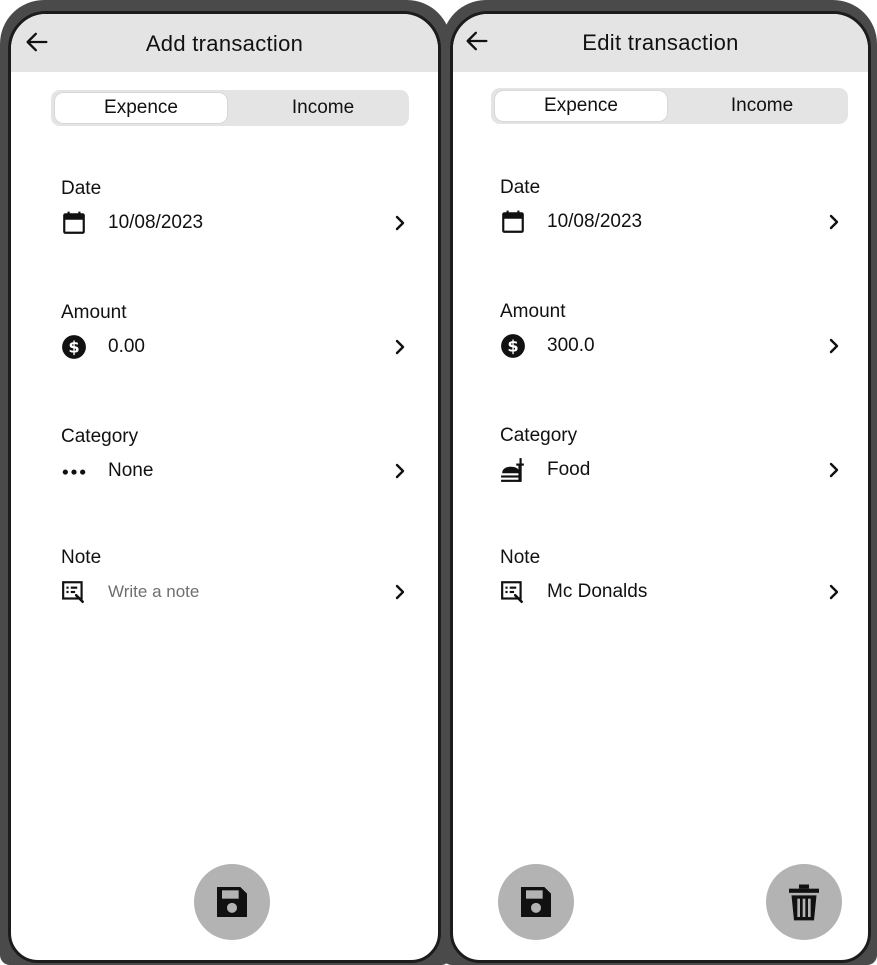 Image resolution: width=877 pixels, height=965 pixels. I want to click on page-title: Add transaction, so click(224, 43).